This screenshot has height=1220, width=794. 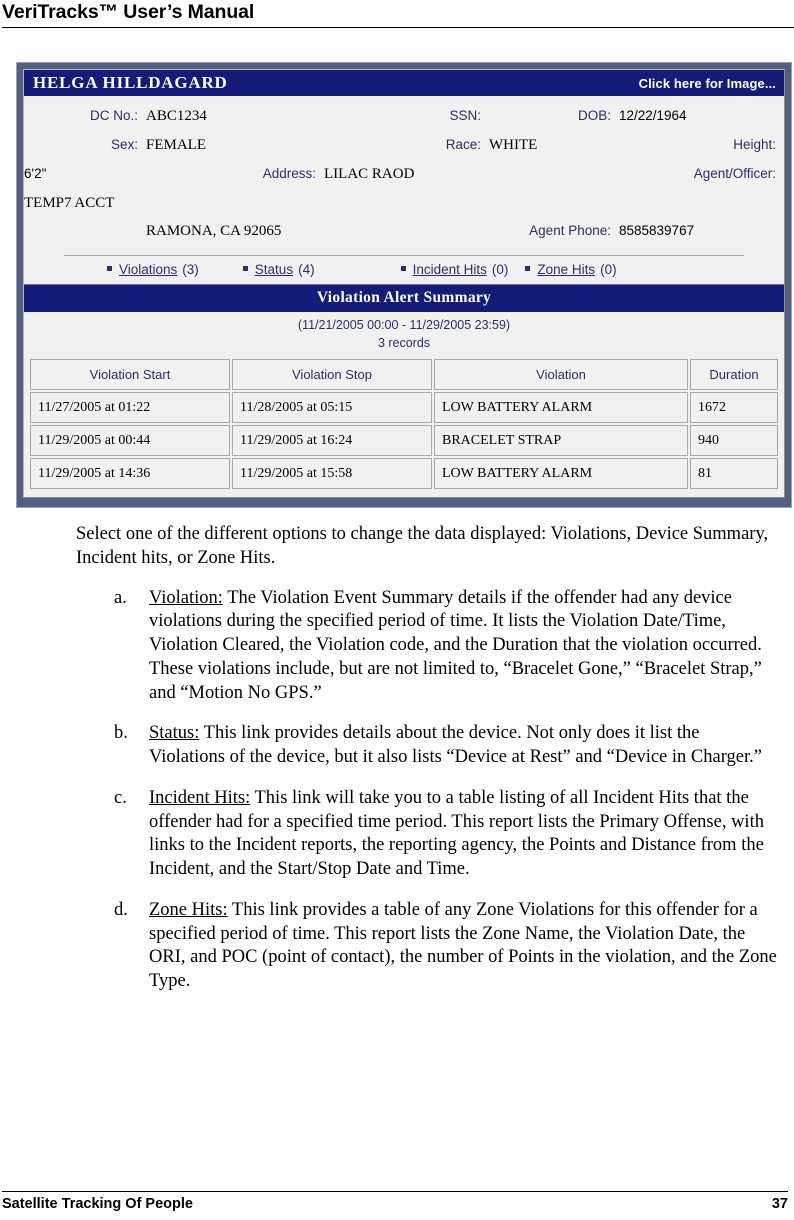 I want to click on column-header-violation-start: Violation Start, so click(x=130, y=375).